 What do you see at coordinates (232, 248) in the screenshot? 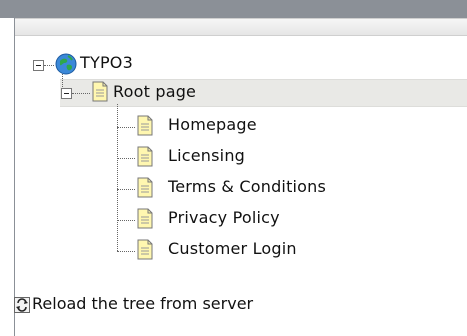
I see `tree-item-customer-login: Customer Login` at bounding box center [232, 248].